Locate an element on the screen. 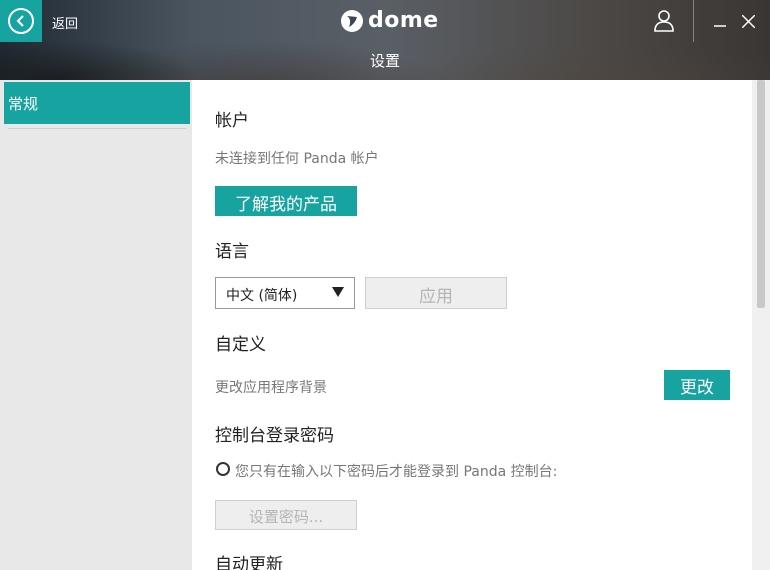 This screenshot has width=770, height=570. back-label: 返回 is located at coordinates (65, 22).